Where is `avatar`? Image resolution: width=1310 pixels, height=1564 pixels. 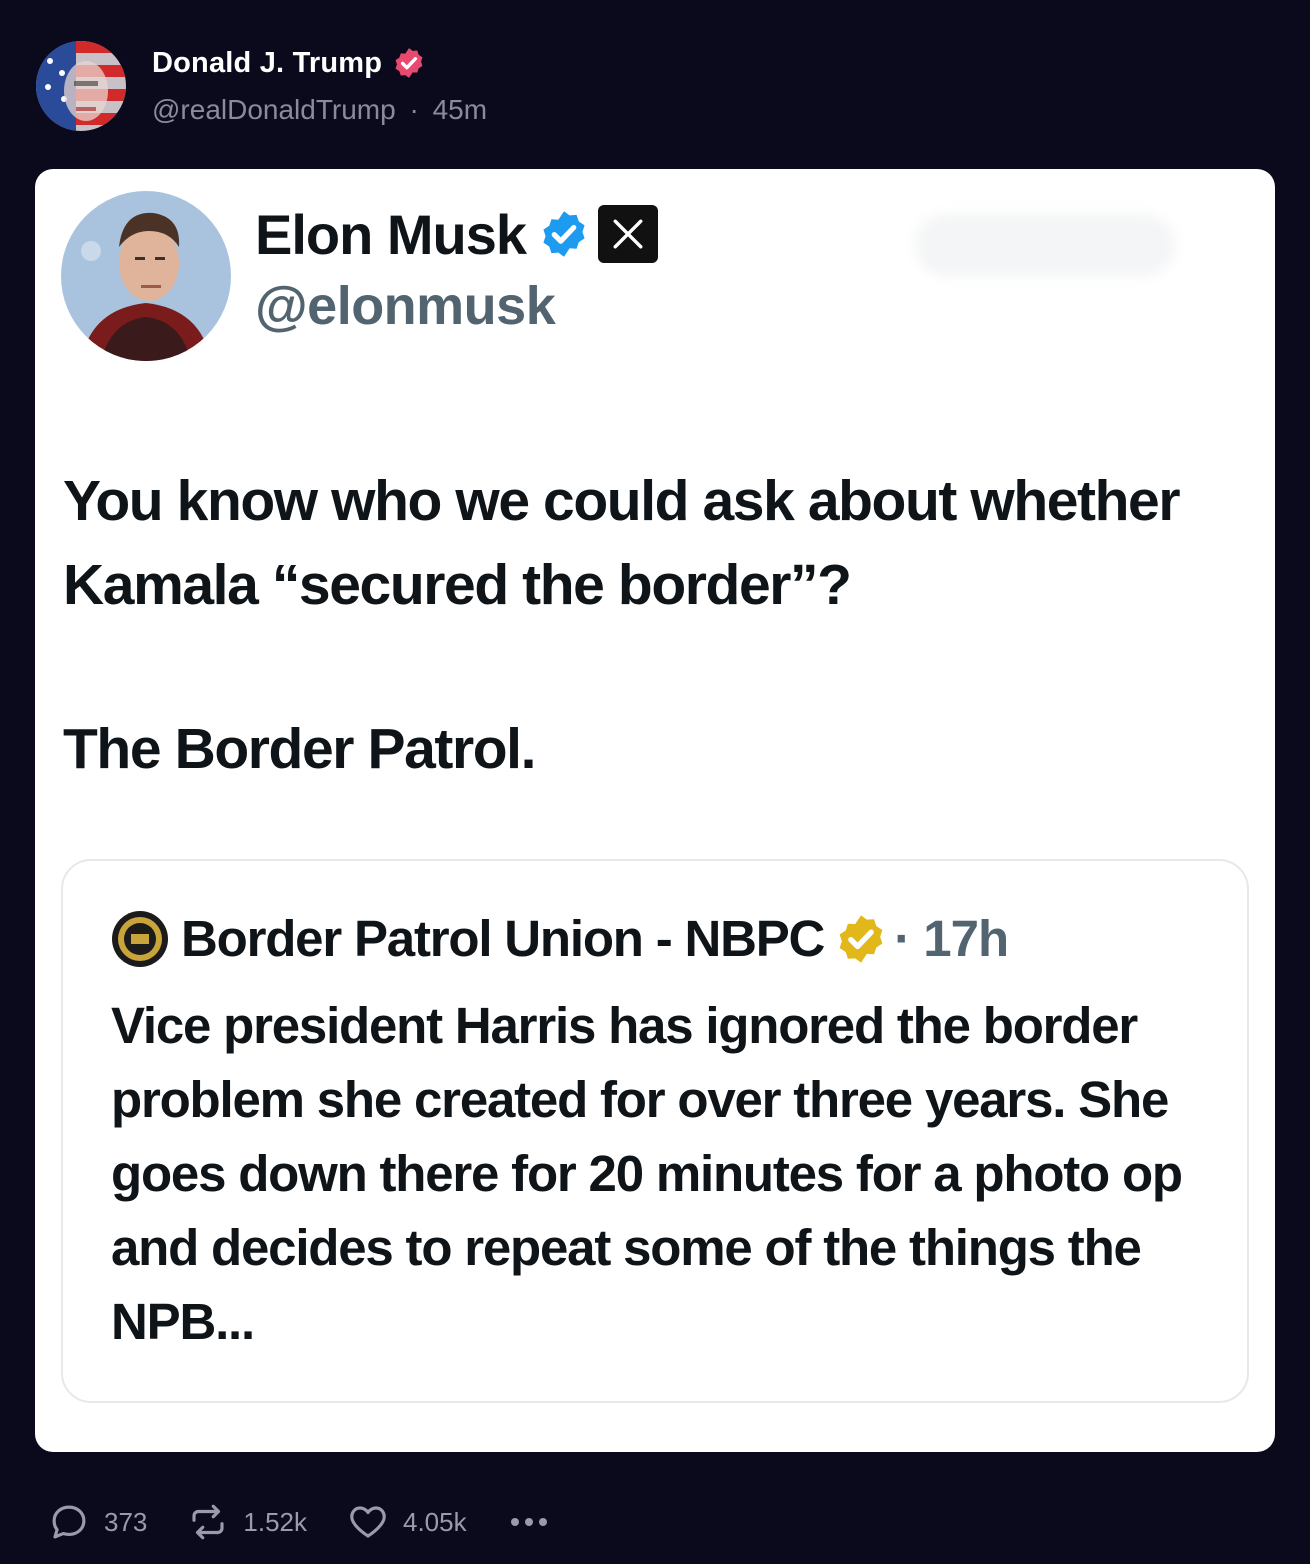 avatar is located at coordinates (81, 86).